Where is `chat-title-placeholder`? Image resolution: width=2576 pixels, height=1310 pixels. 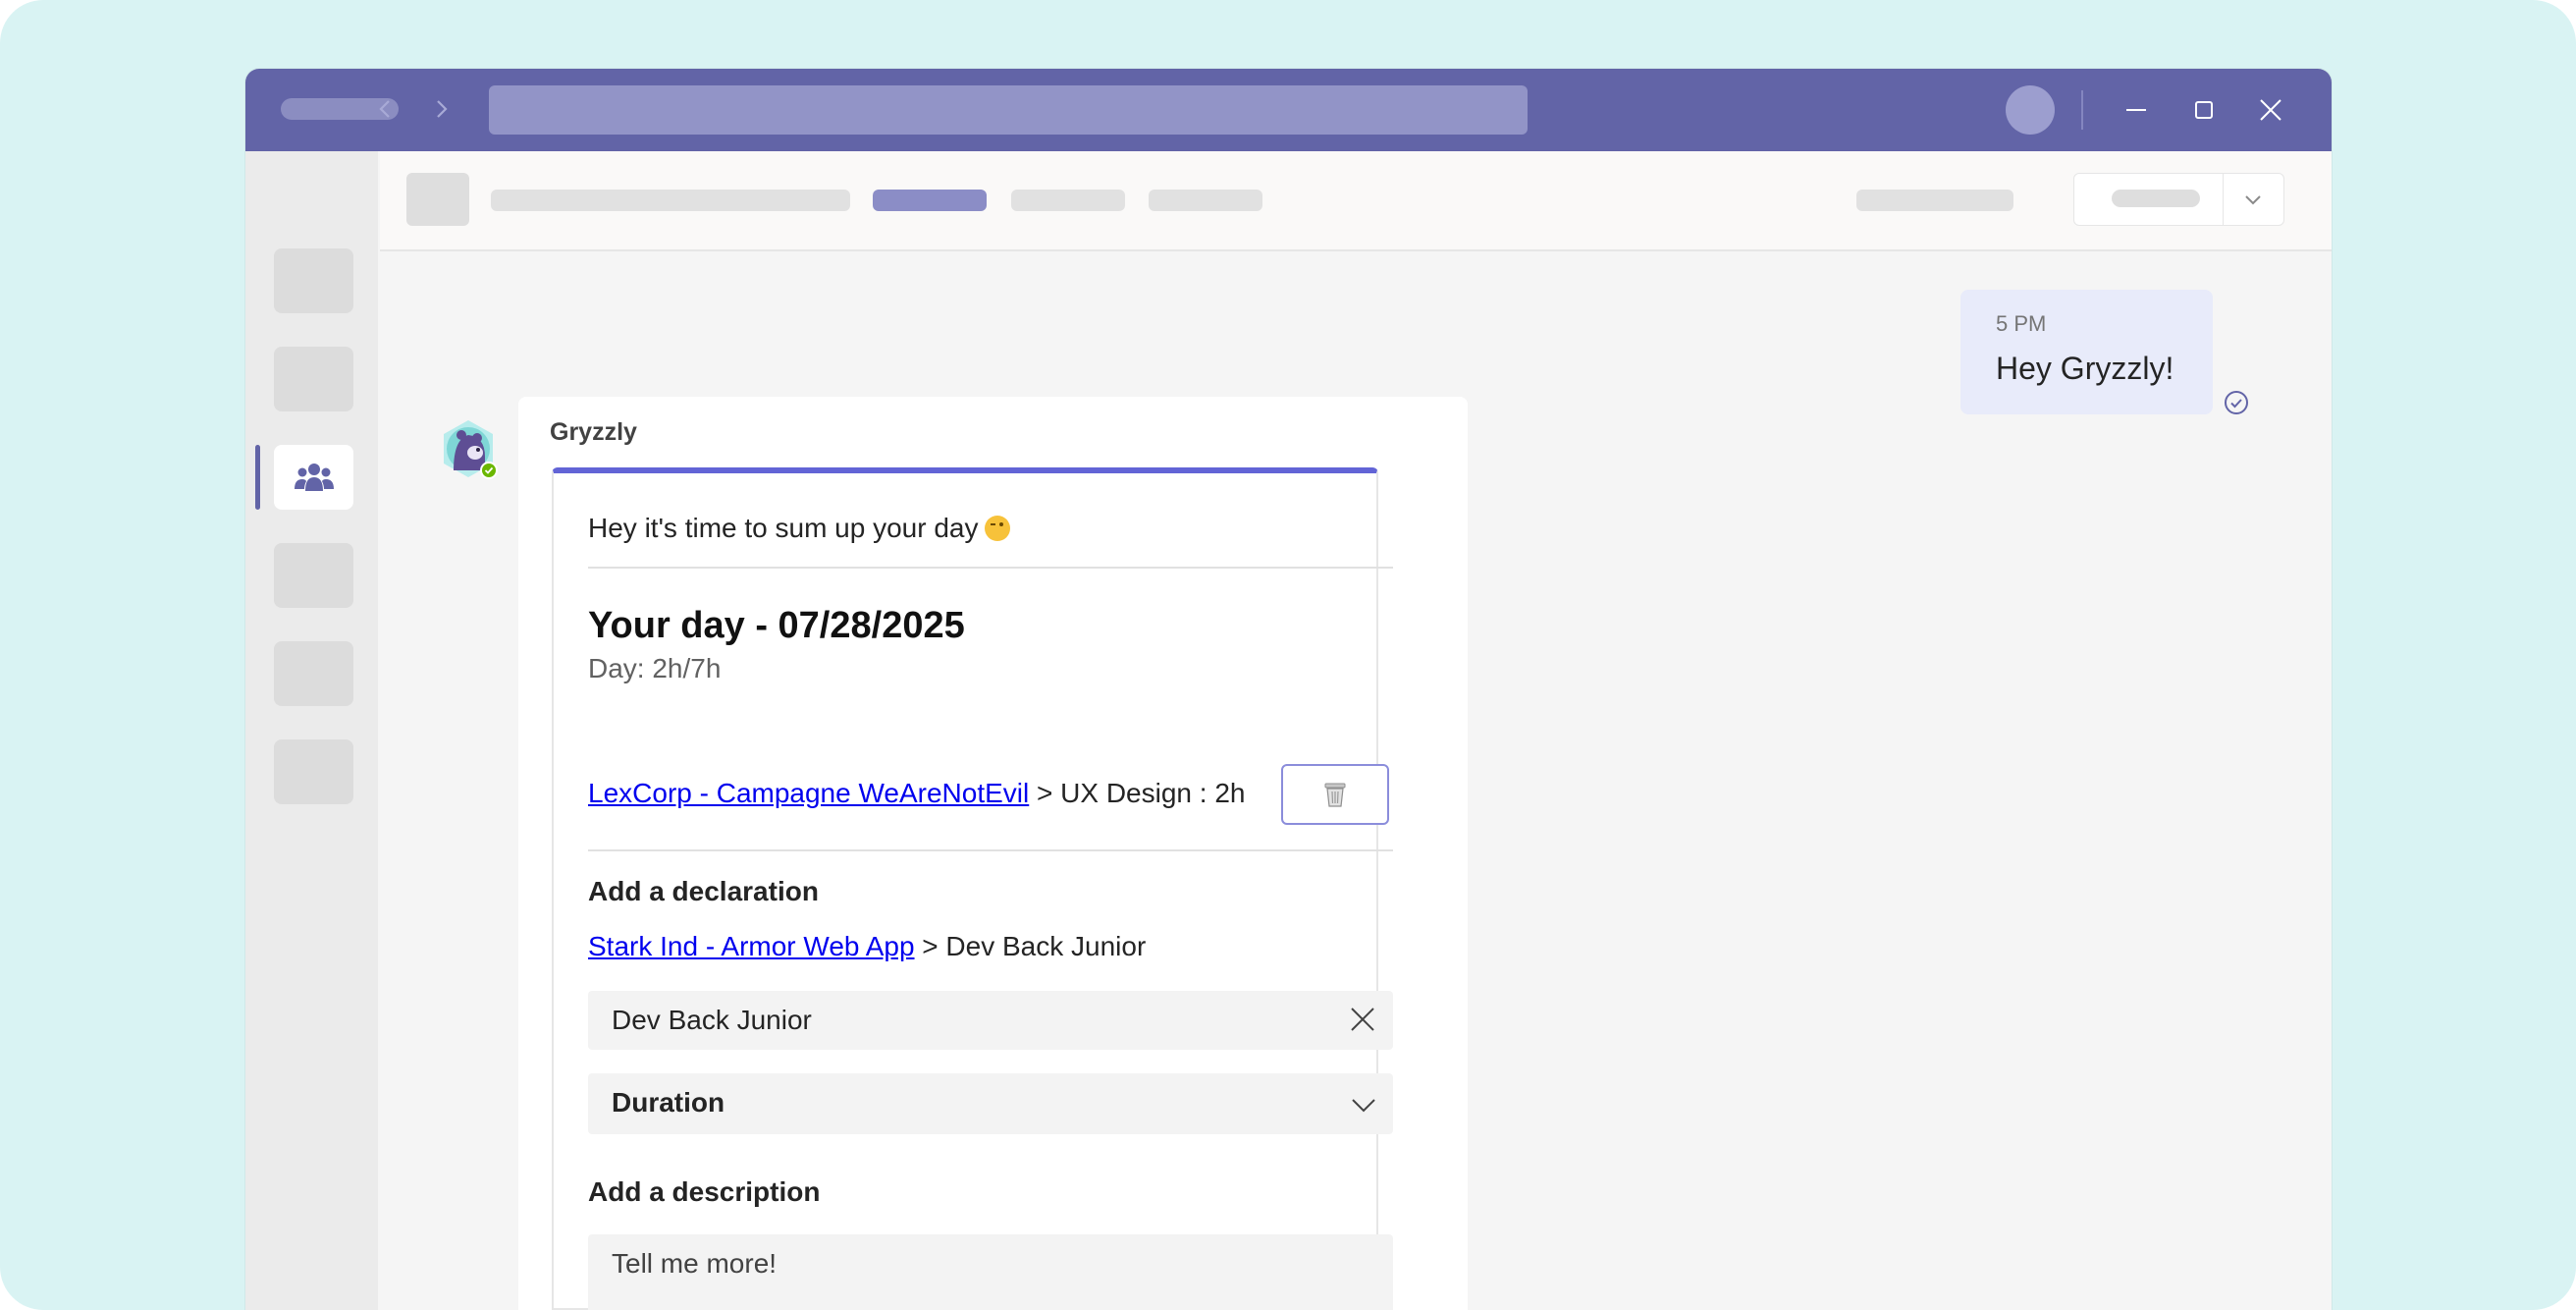 chat-title-placeholder is located at coordinates (670, 200).